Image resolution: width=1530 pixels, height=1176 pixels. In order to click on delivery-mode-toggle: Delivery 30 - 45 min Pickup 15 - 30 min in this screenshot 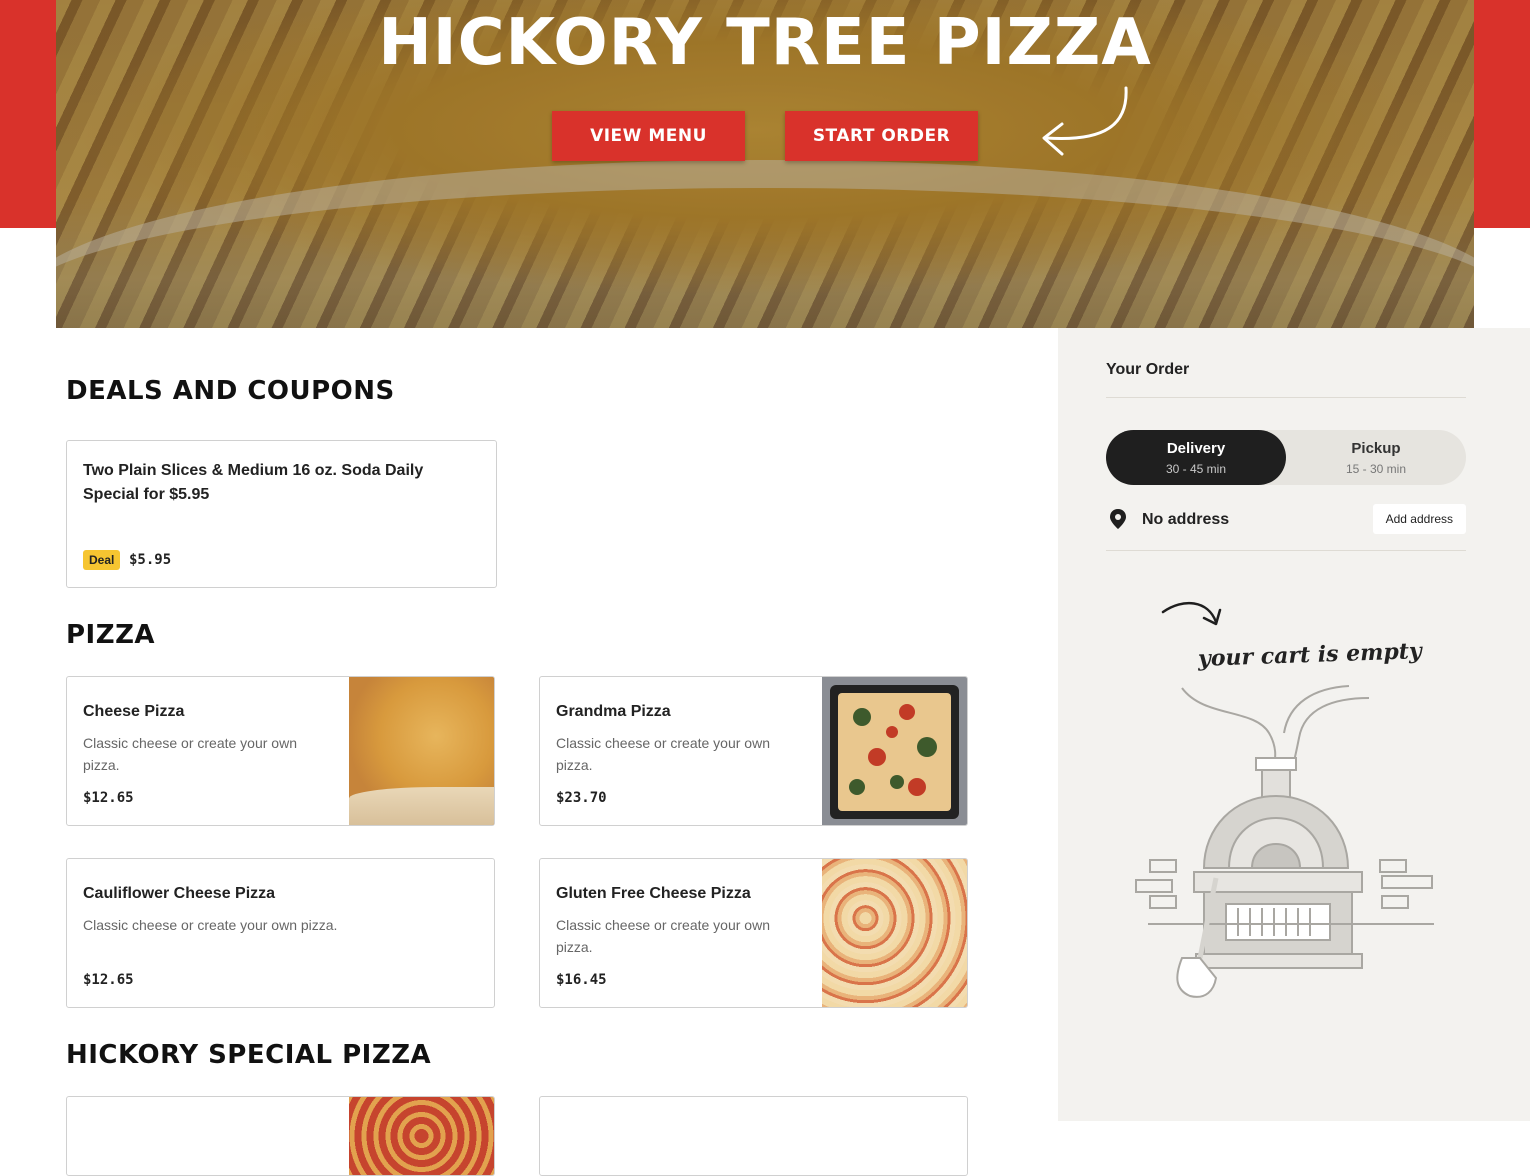, I will do `click(1286, 457)`.